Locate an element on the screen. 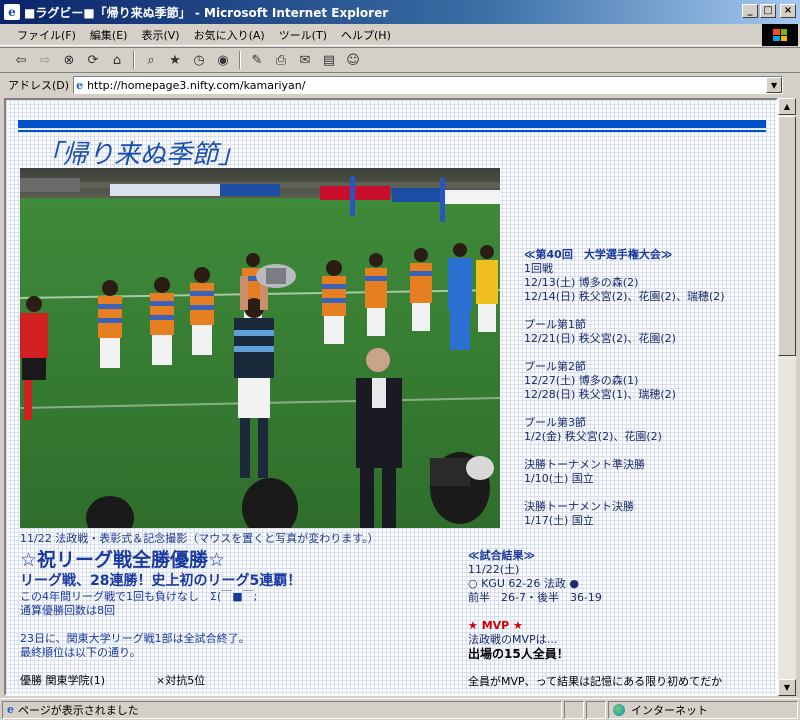 The image size is (800, 720). result-heading: ≪試合結果≫ is located at coordinates (502, 555).